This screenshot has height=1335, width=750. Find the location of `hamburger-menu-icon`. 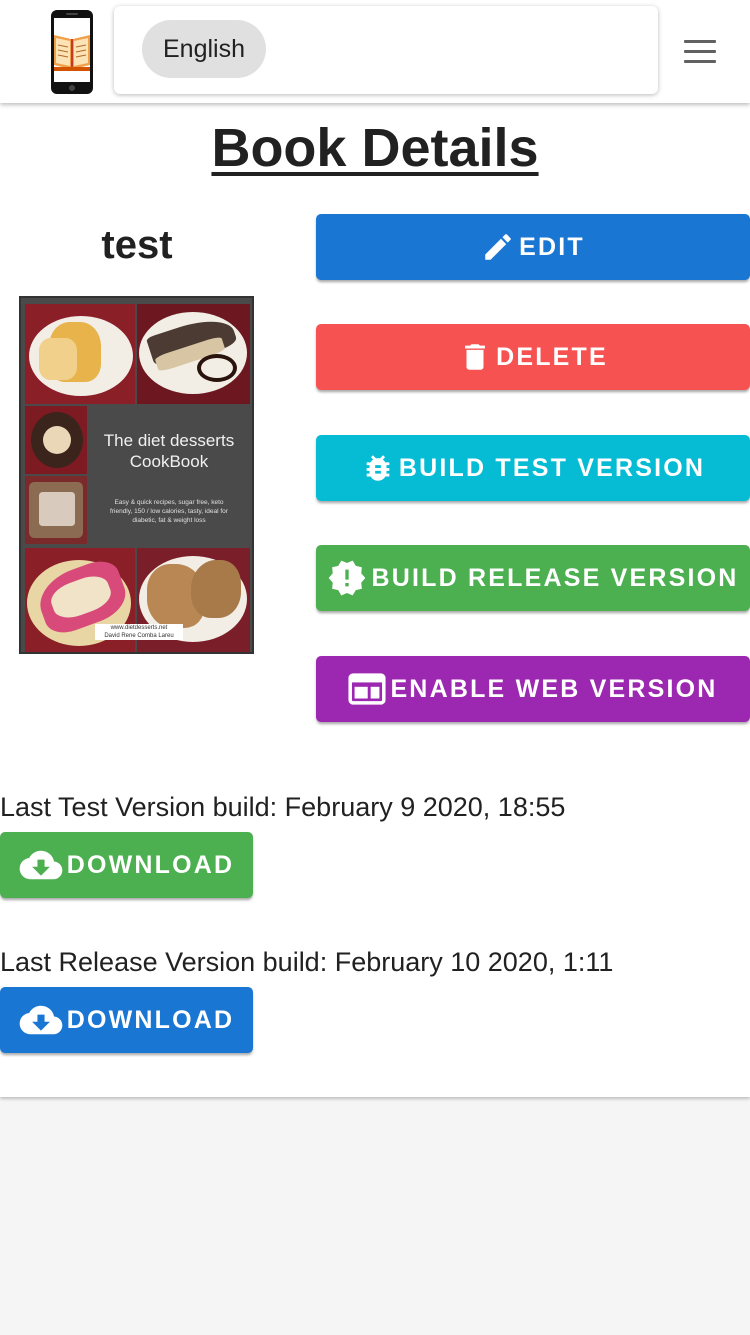

hamburger-menu-icon is located at coordinates (700, 52).